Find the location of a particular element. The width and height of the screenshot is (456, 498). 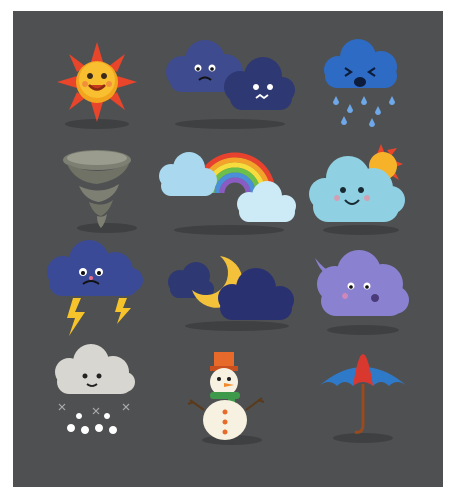

snowman-icon is located at coordinates (230, 398).